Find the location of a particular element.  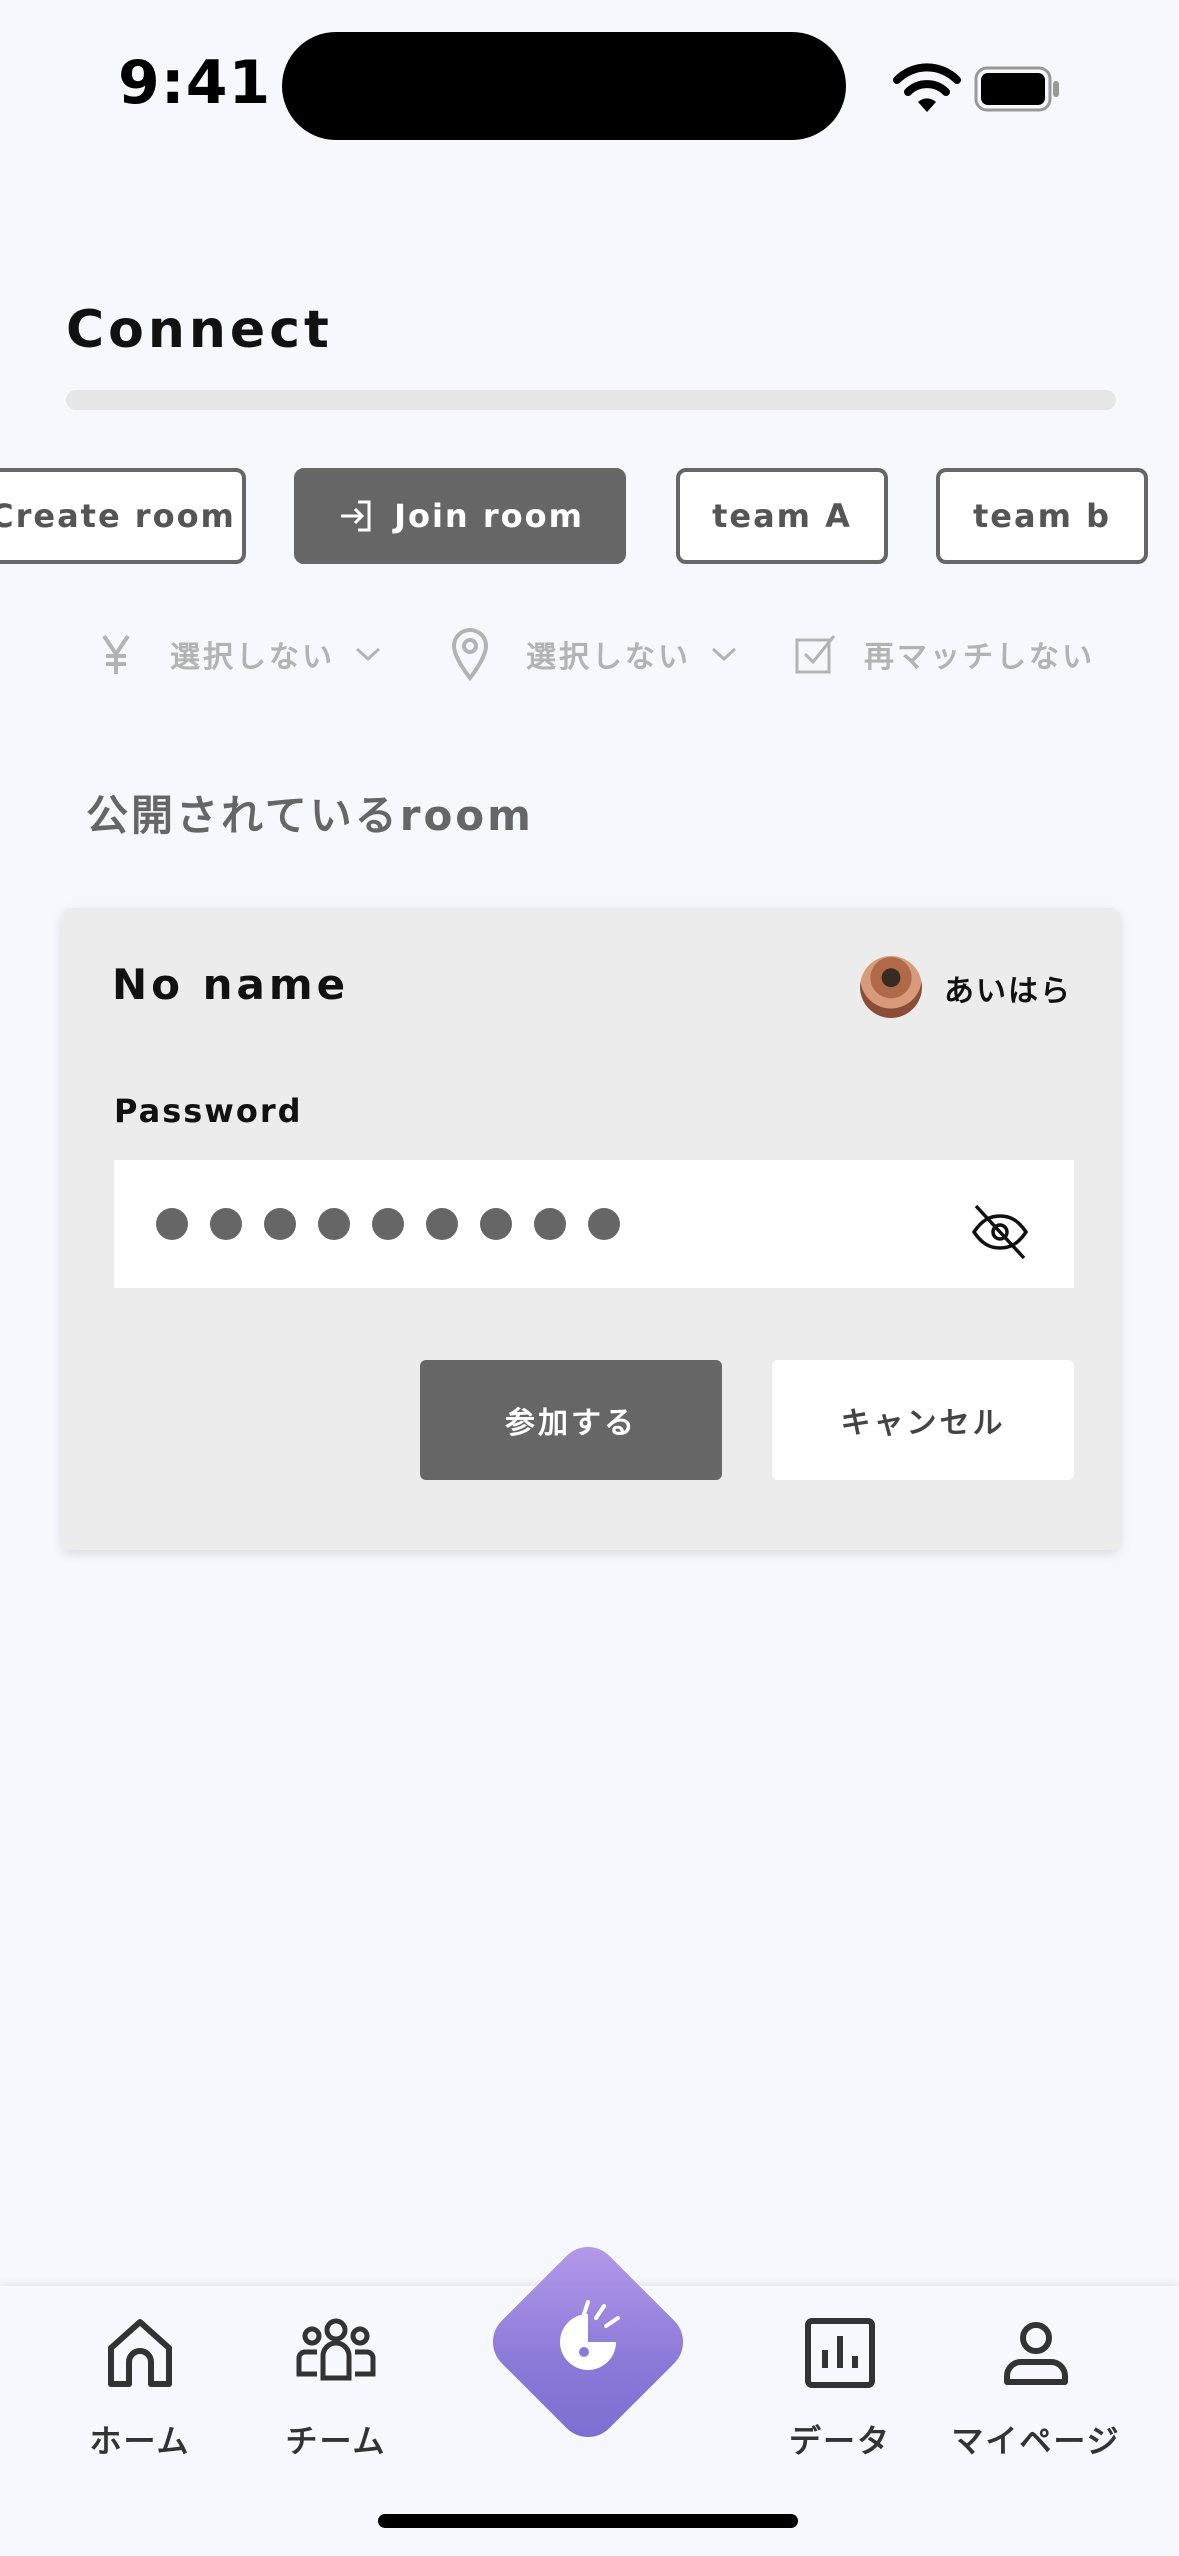

join-button: 参加する is located at coordinates (571, 1420).